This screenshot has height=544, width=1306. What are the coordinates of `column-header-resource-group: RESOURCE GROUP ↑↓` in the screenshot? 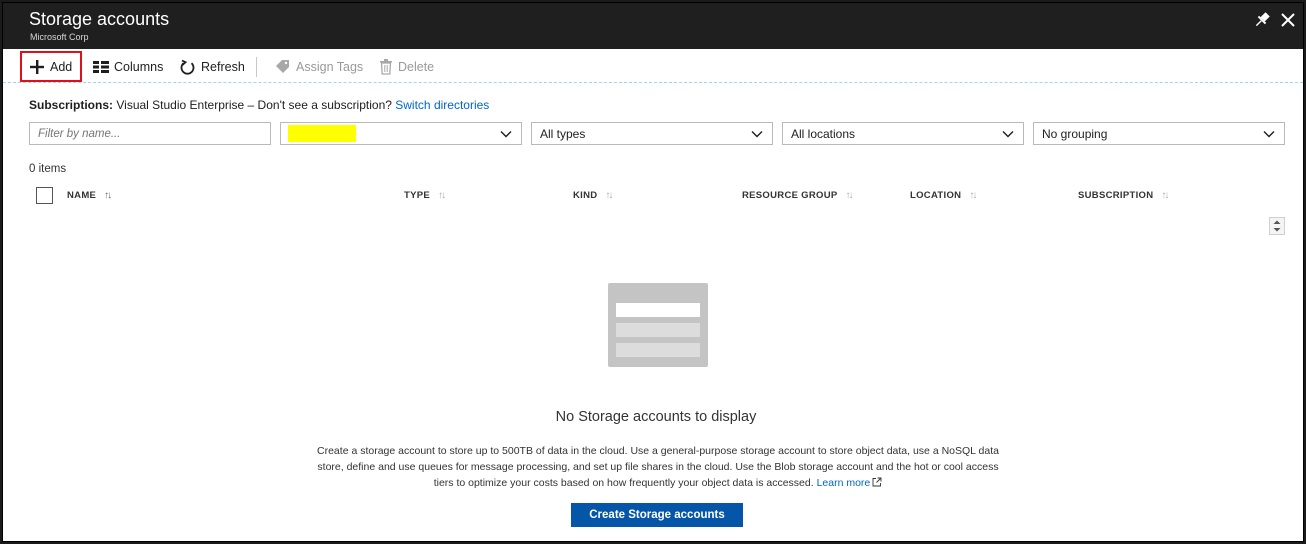 It's located at (798, 195).